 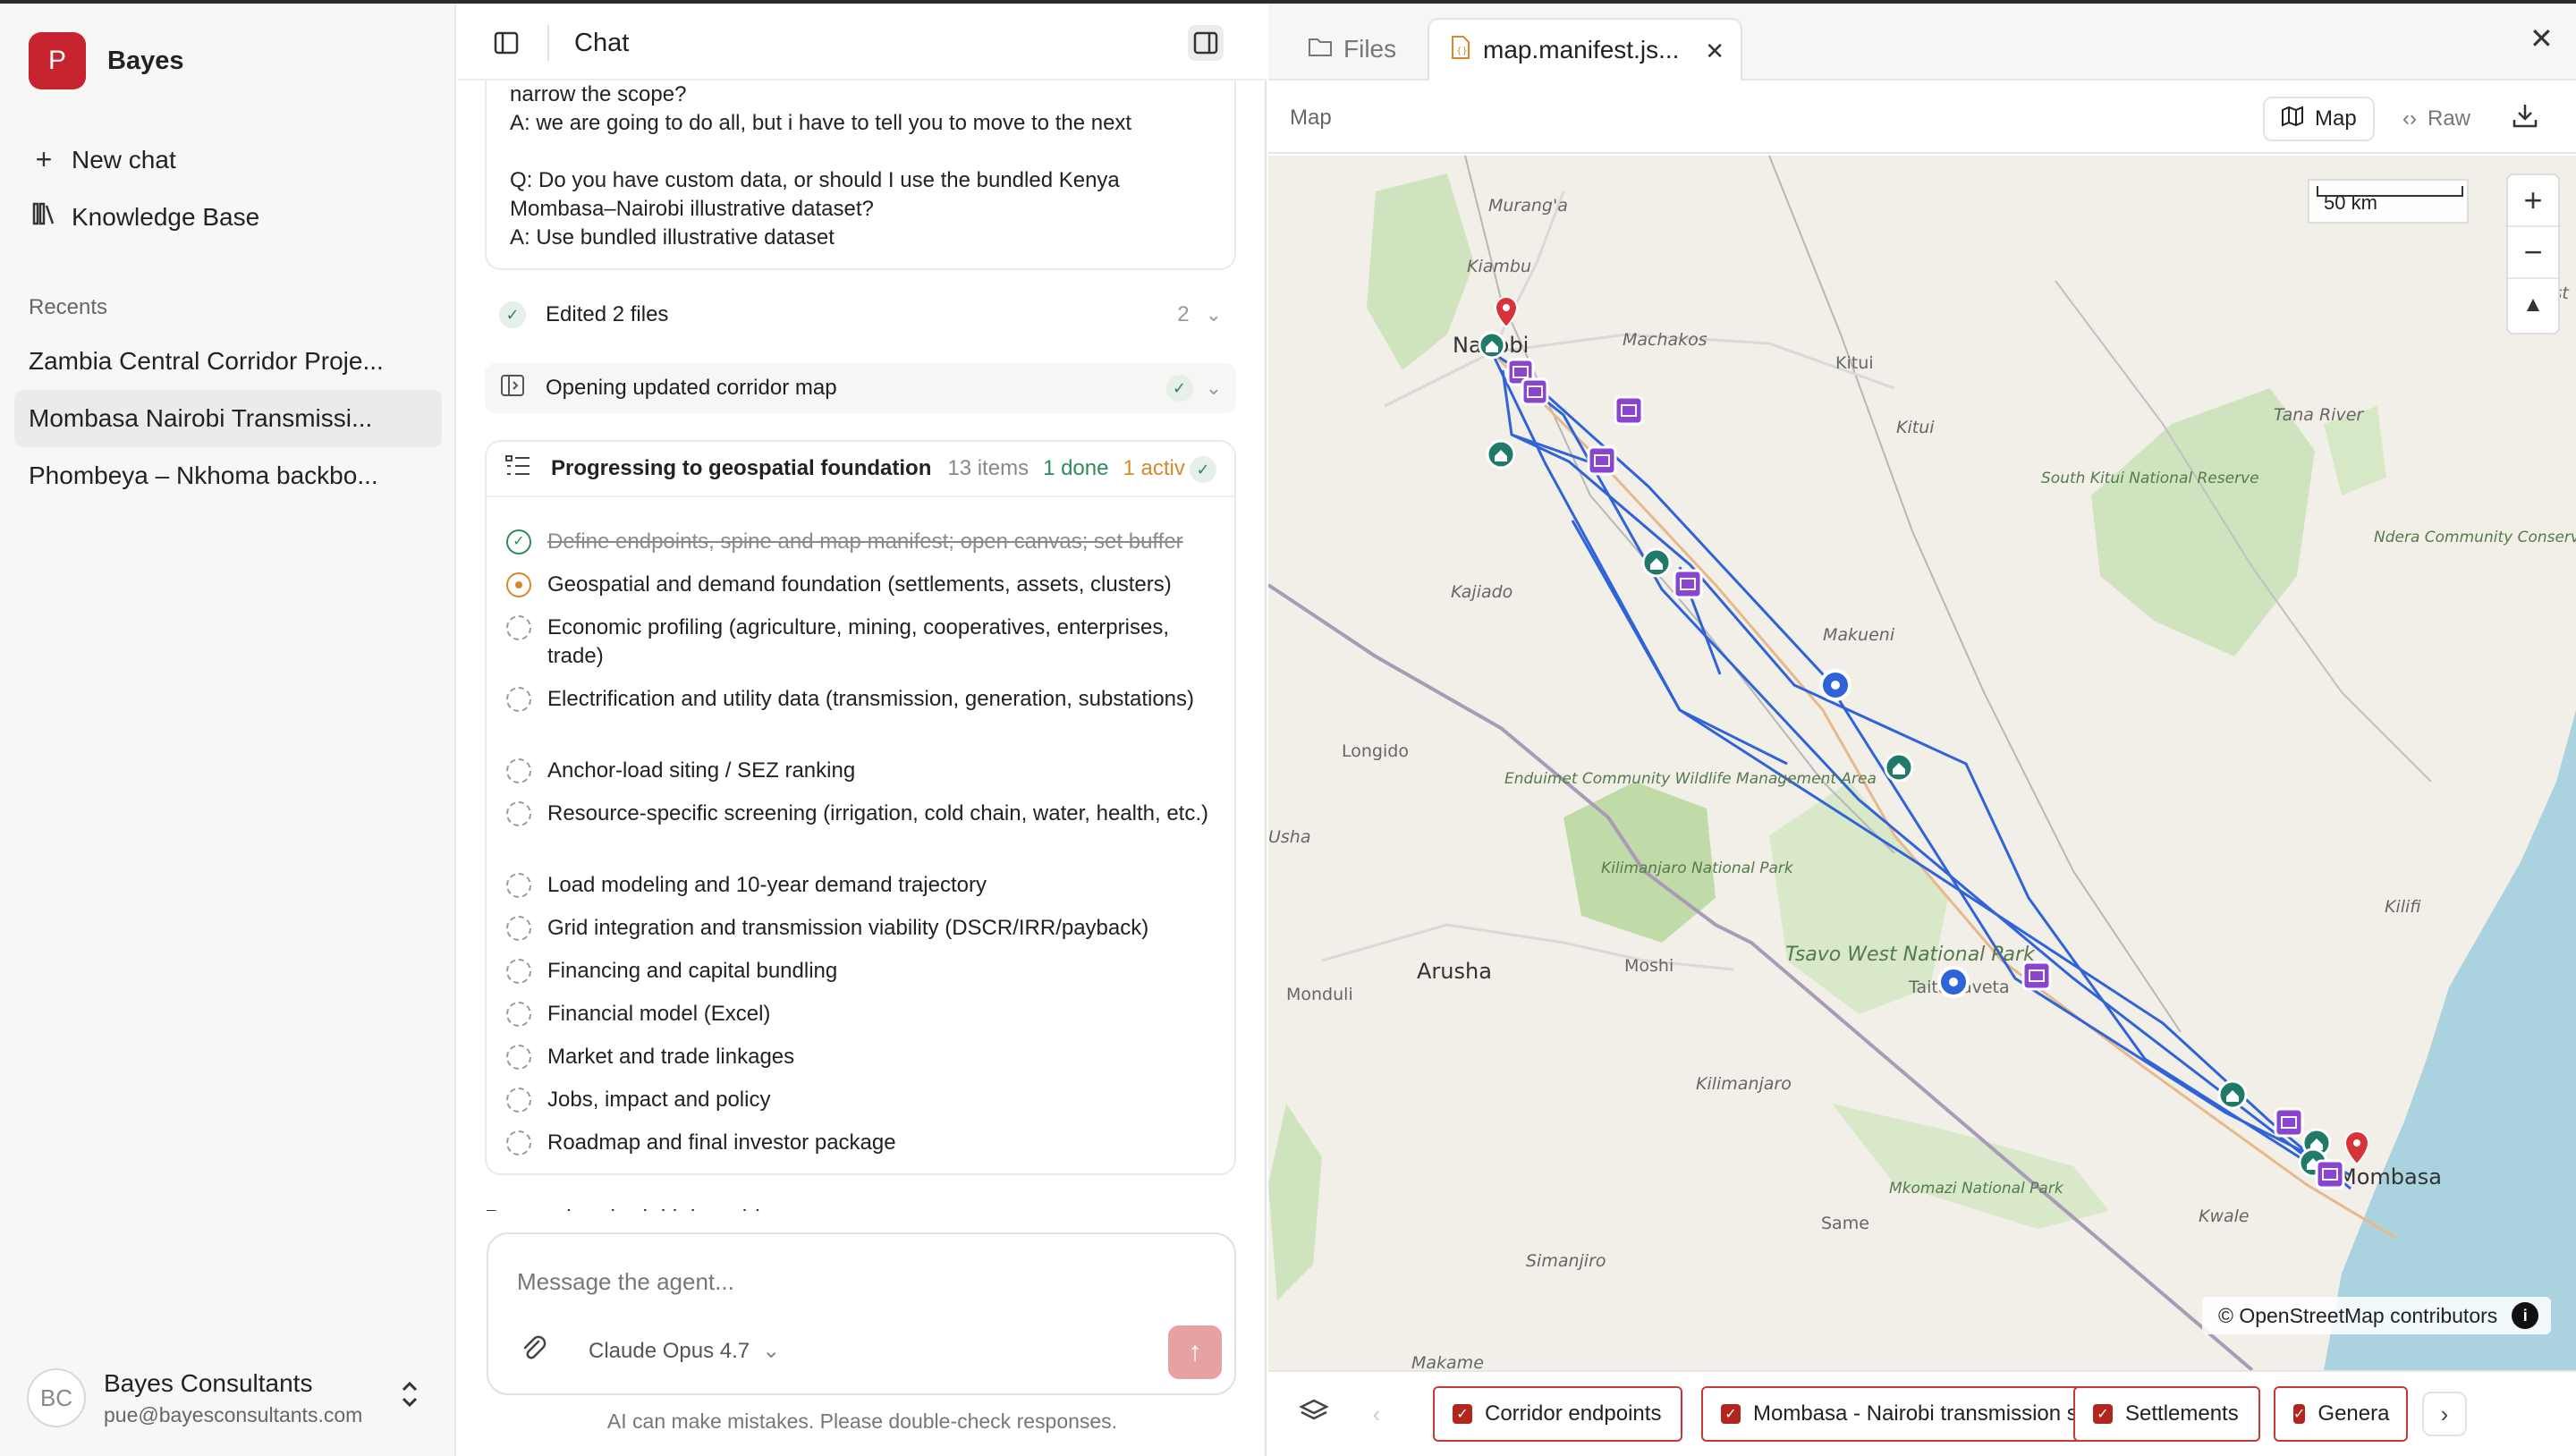 I want to click on qa-line: Mombasa–Nairobi illustrative dataset?, so click(x=692, y=209).